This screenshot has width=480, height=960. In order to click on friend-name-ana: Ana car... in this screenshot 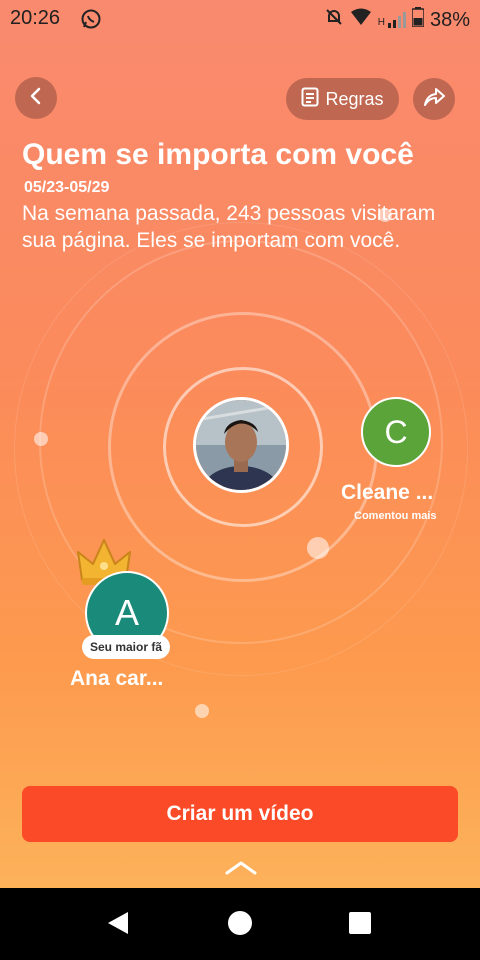, I will do `click(116, 679)`.